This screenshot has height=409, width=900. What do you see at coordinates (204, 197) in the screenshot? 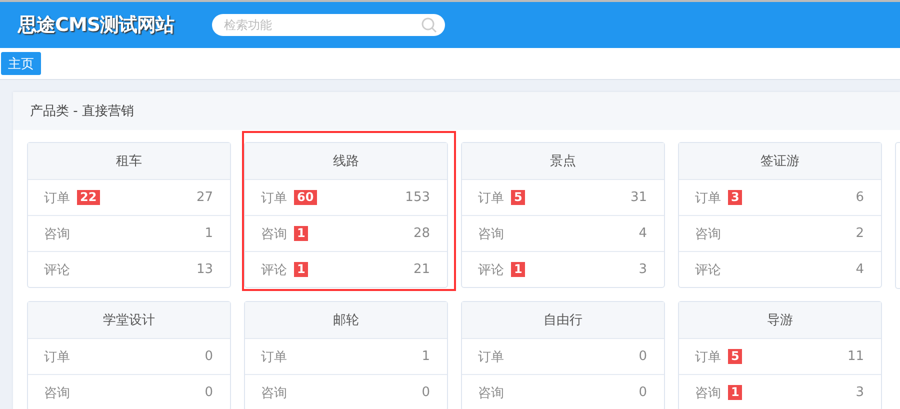
I see `row-count: 27` at bounding box center [204, 197].